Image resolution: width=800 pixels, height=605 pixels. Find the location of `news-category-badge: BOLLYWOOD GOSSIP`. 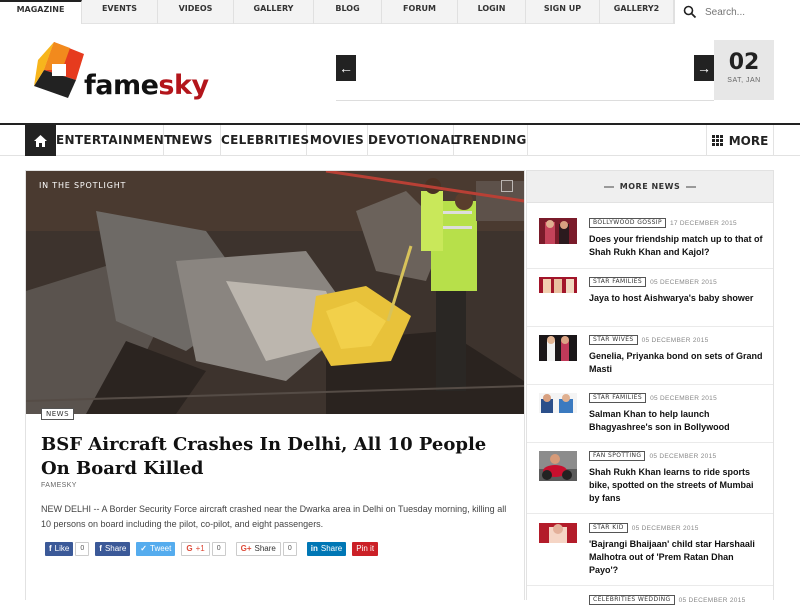

news-category-badge: BOLLYWOOD GOSSIP is located at coordinates (627, 223).